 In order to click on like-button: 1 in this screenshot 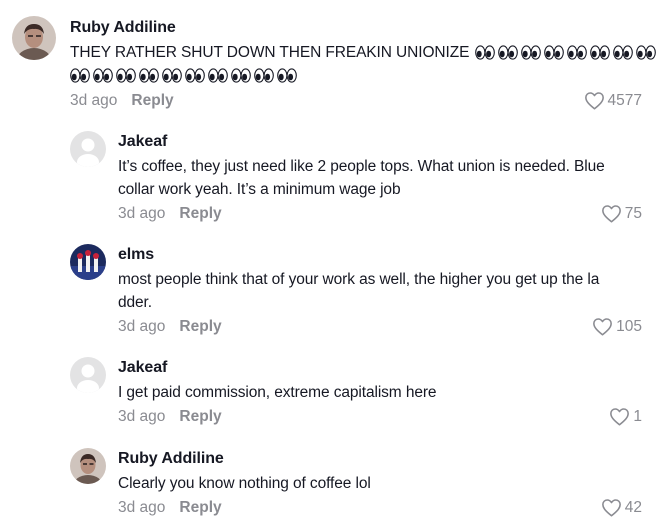, I will do `click(625, 416)`.